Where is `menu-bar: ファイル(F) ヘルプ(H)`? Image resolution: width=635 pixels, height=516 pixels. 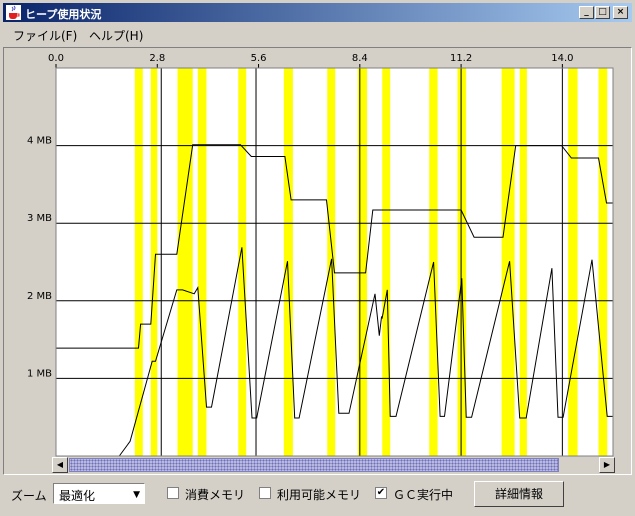 menu-bar: ファイル(F) ヘルプ(H) is located at coordinates (317, 34).